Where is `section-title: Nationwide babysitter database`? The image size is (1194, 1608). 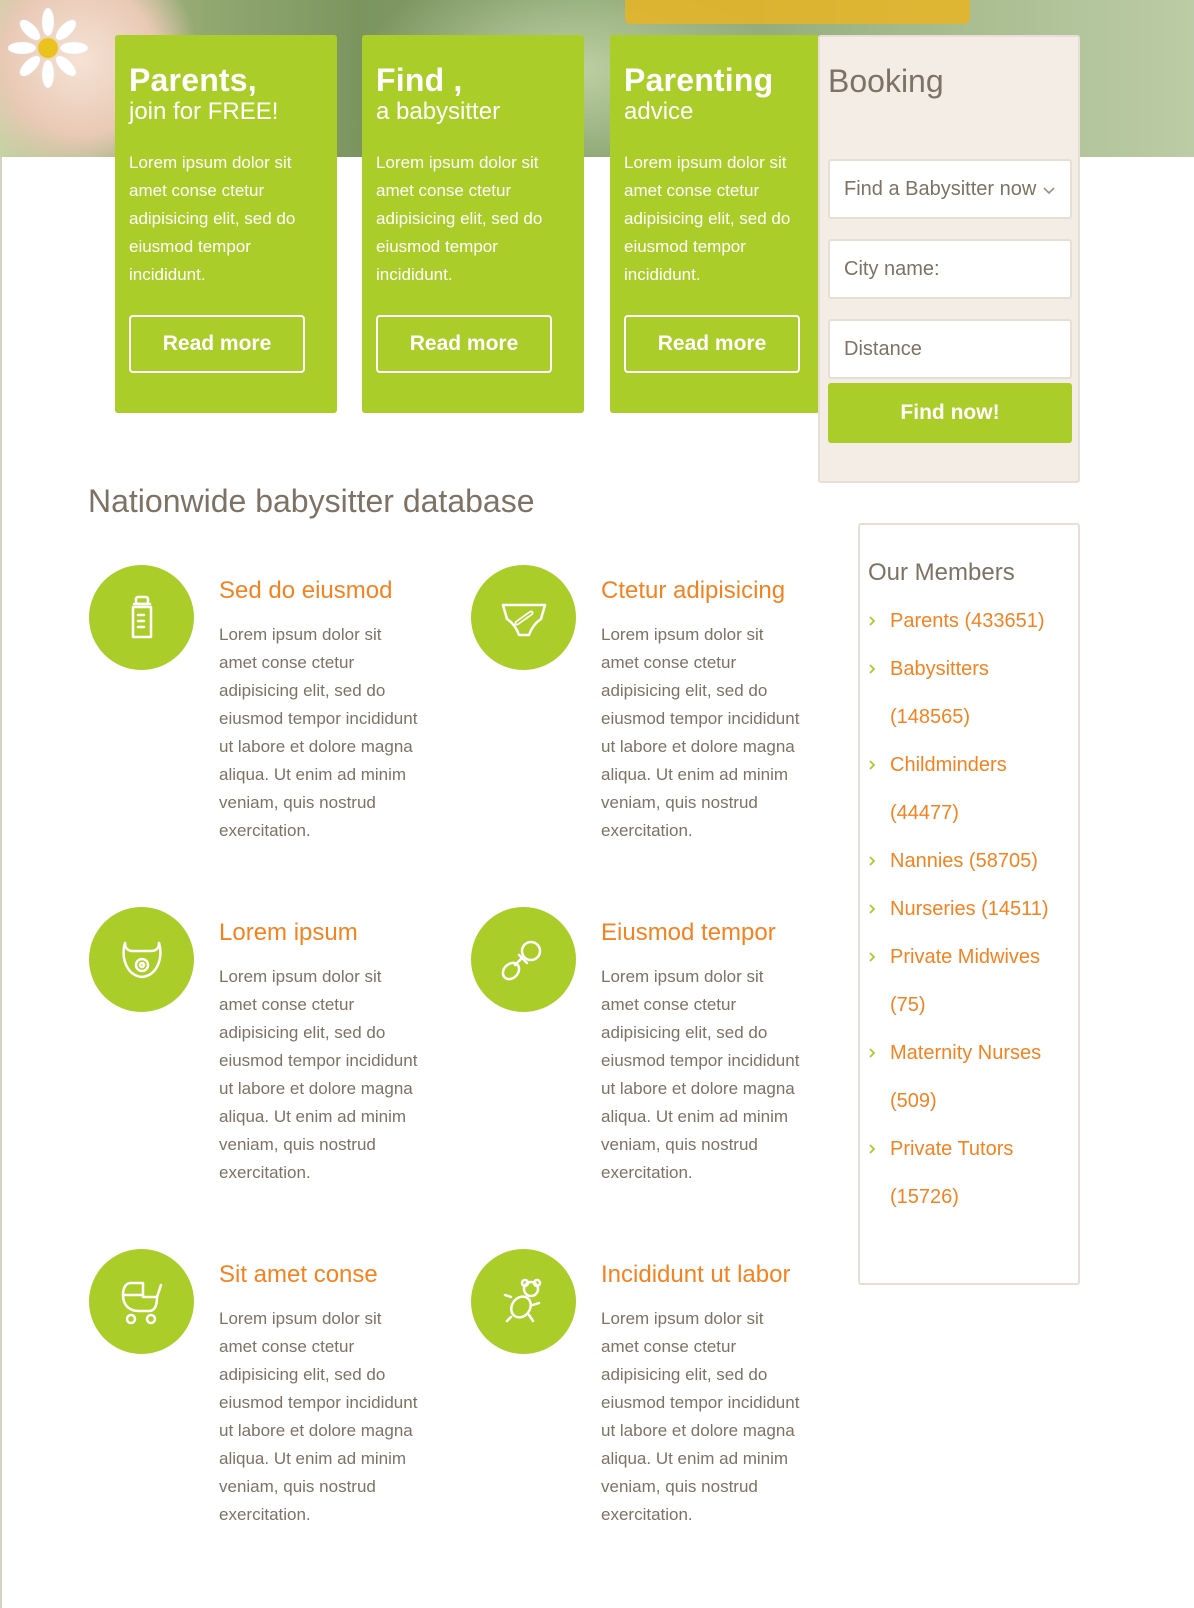
section-title: Nationwide babysitter database is located at coordinates (311, 501).